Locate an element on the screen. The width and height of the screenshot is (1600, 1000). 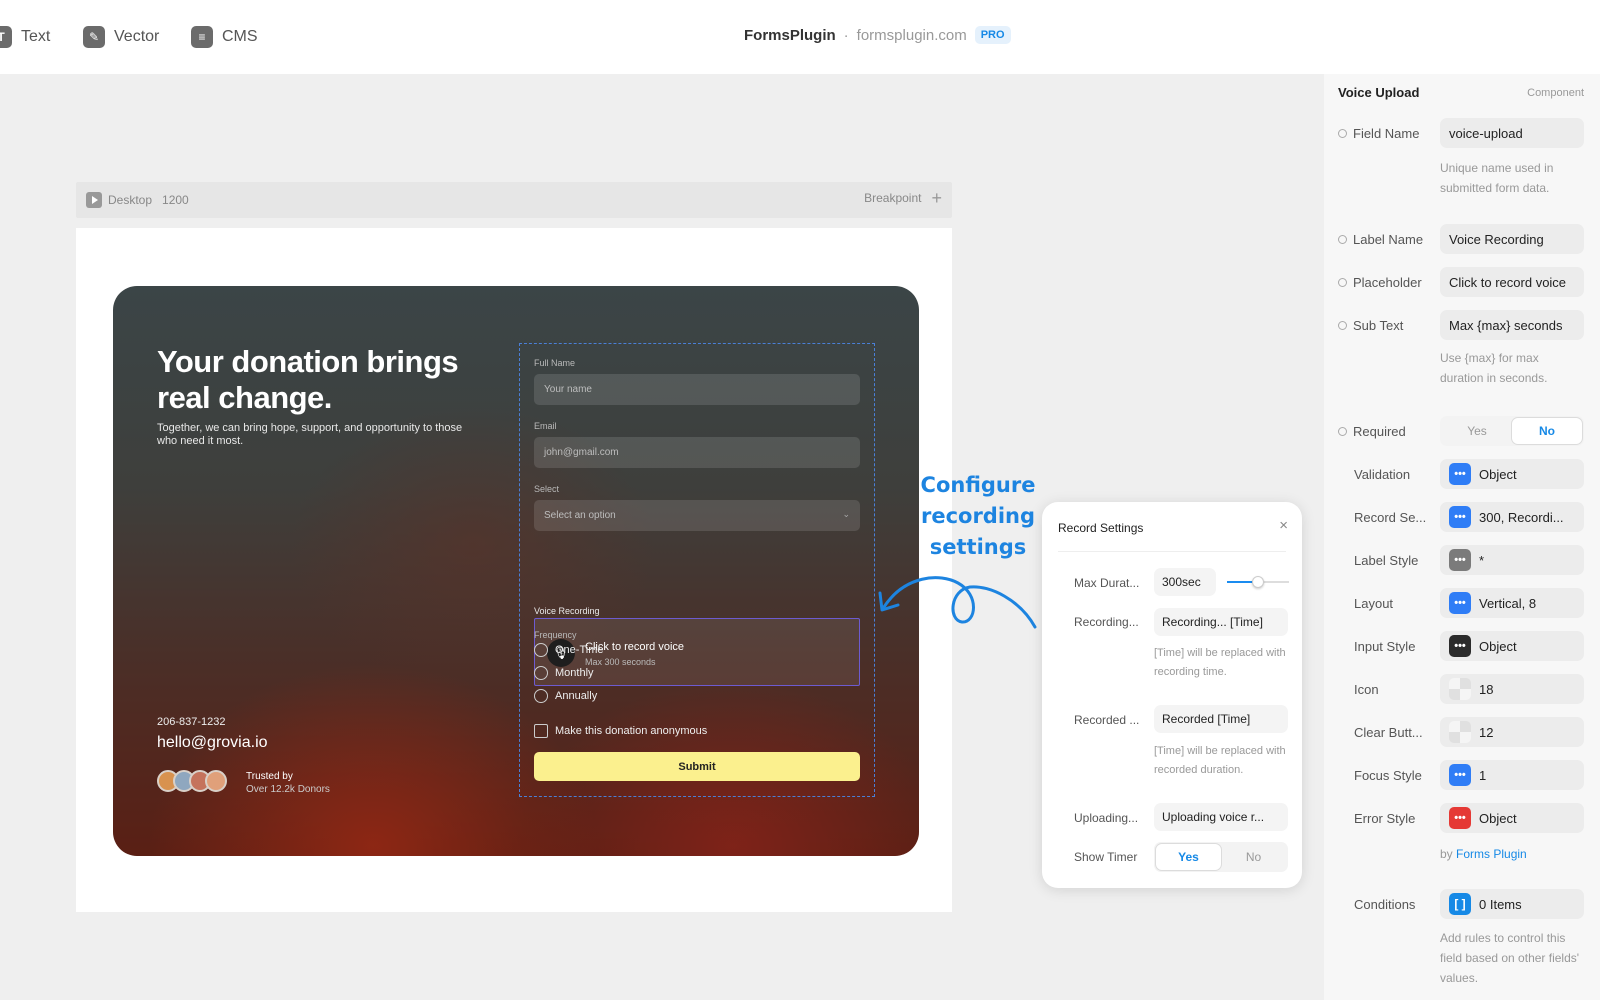
layout-label: Layout is located at coordinates (1374, 603).